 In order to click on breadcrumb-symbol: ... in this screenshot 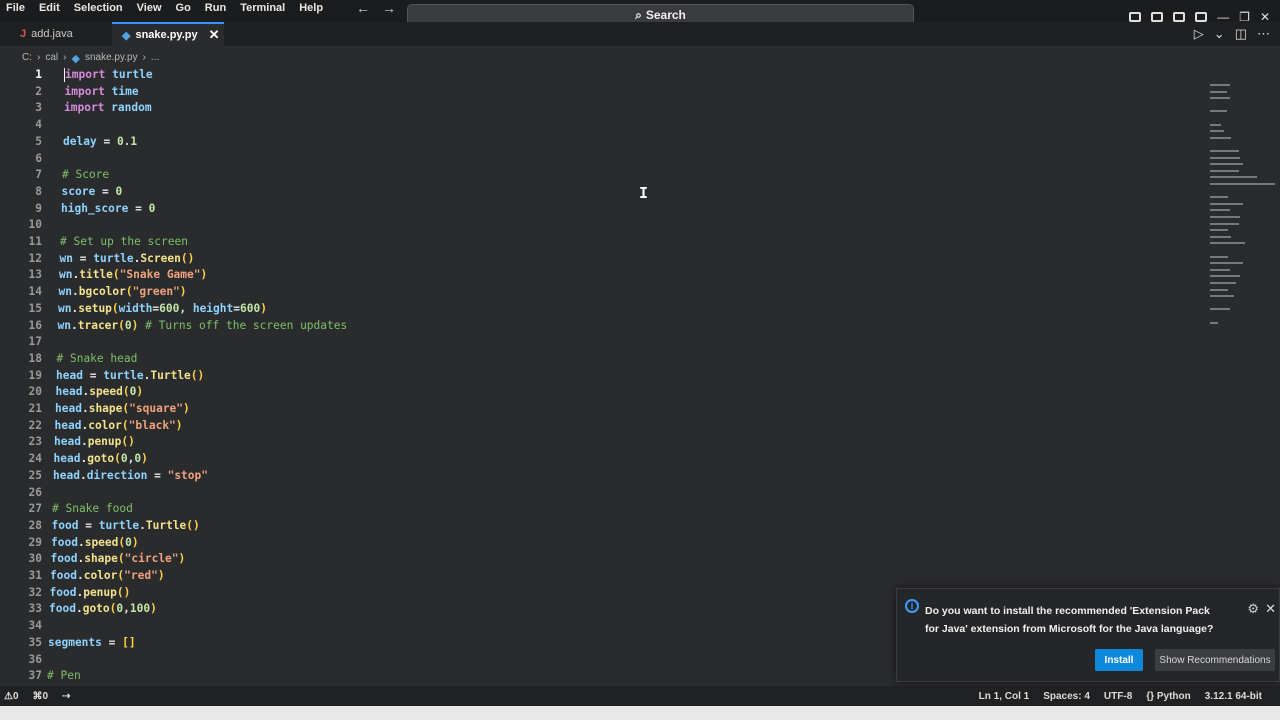, I will do `click(155, 58)`.